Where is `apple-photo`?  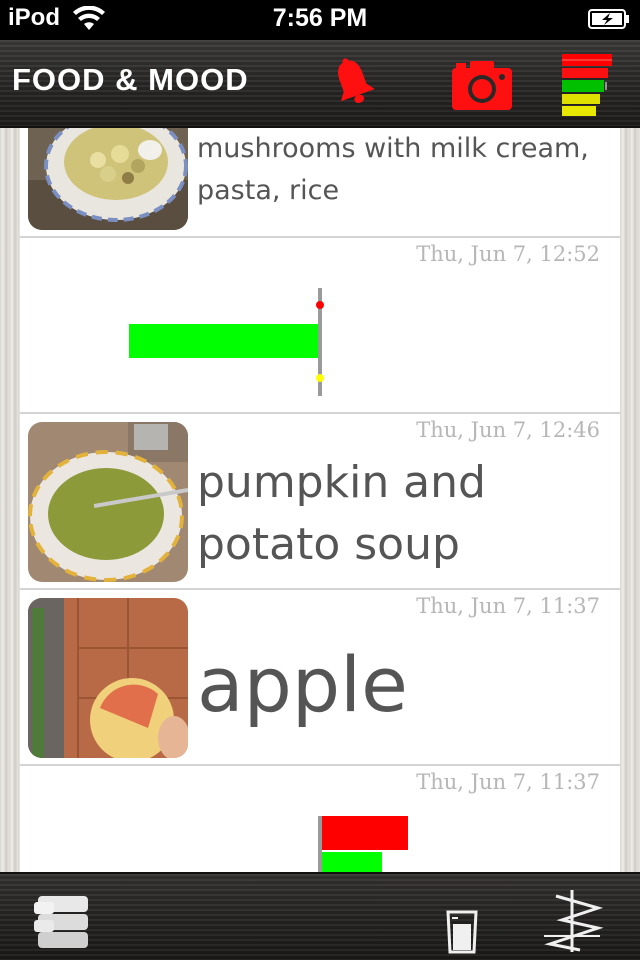
apple-photo is located at coordinates (108, 678).